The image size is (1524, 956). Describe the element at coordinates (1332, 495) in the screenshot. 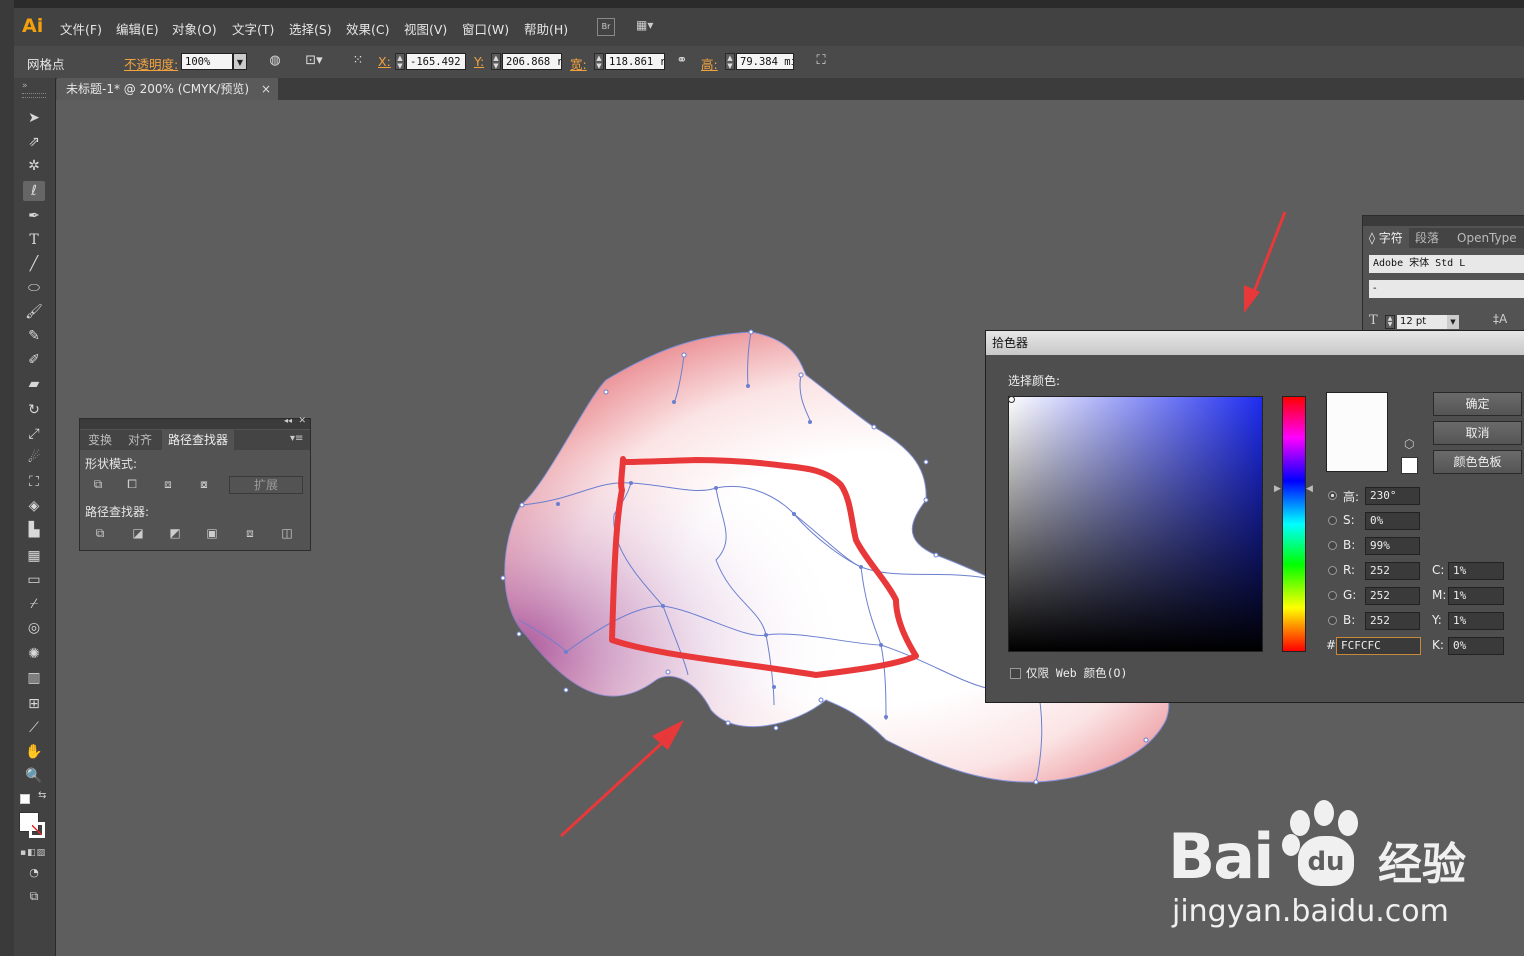

I see `radio-hue` at that location.